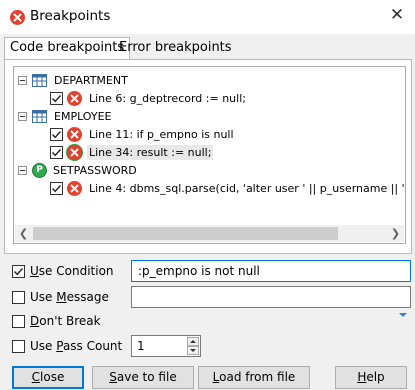  I want to click on use-pass-count-checkbox, so click(18, 346).